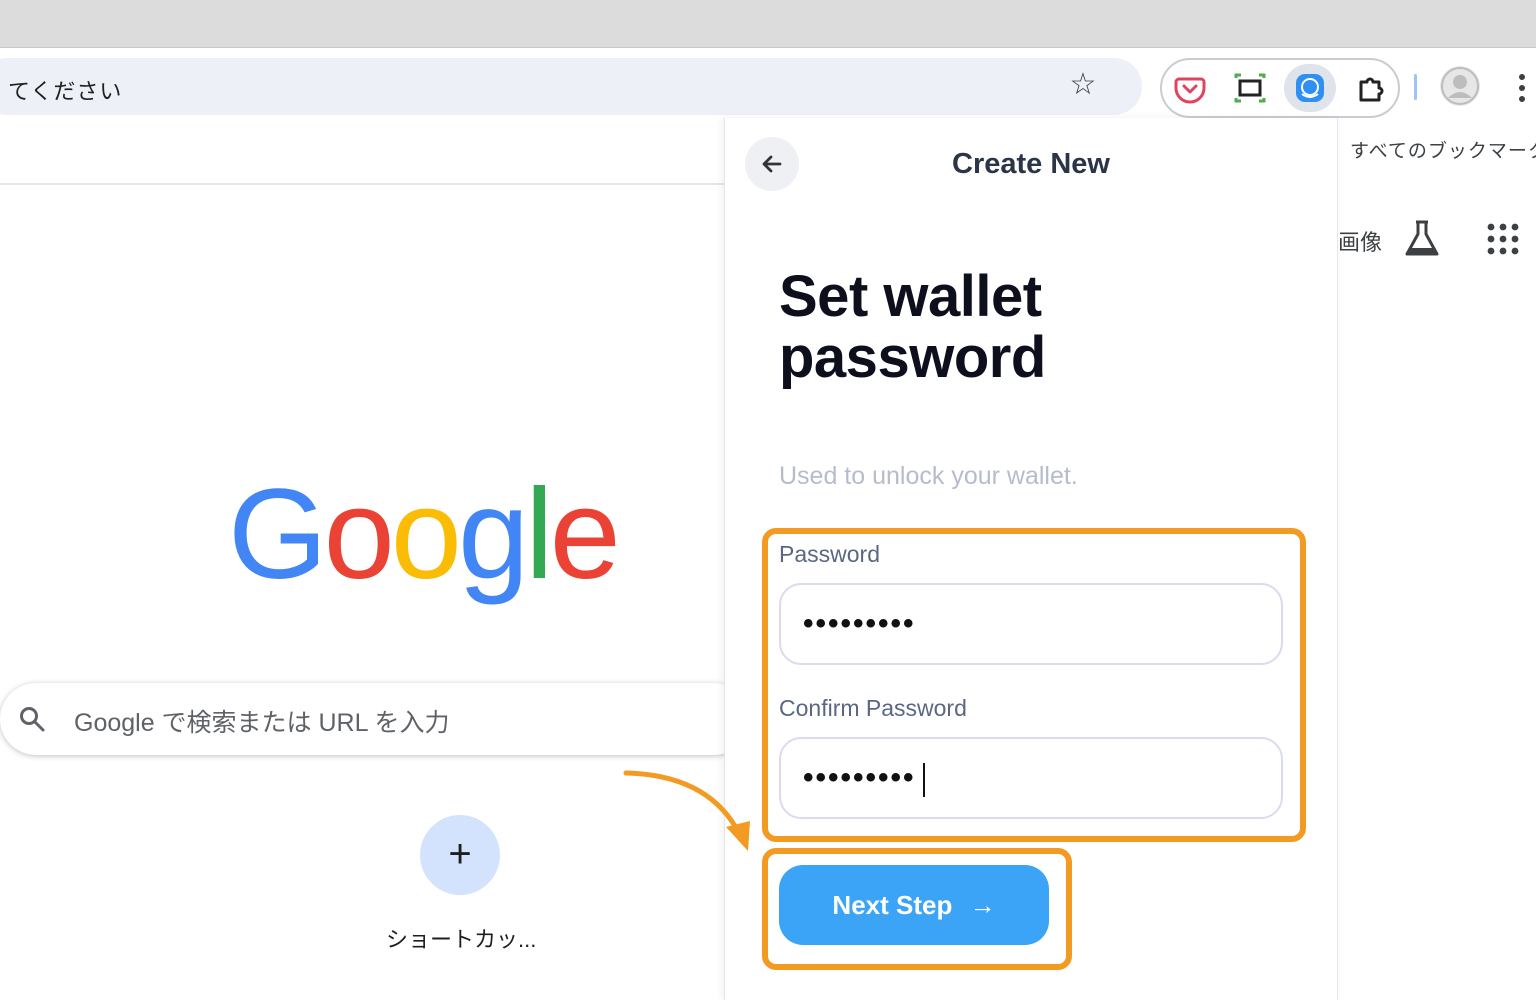  Describe the element at coordinates (32, 719) in the screenshot. I see `search-icon` at that location.